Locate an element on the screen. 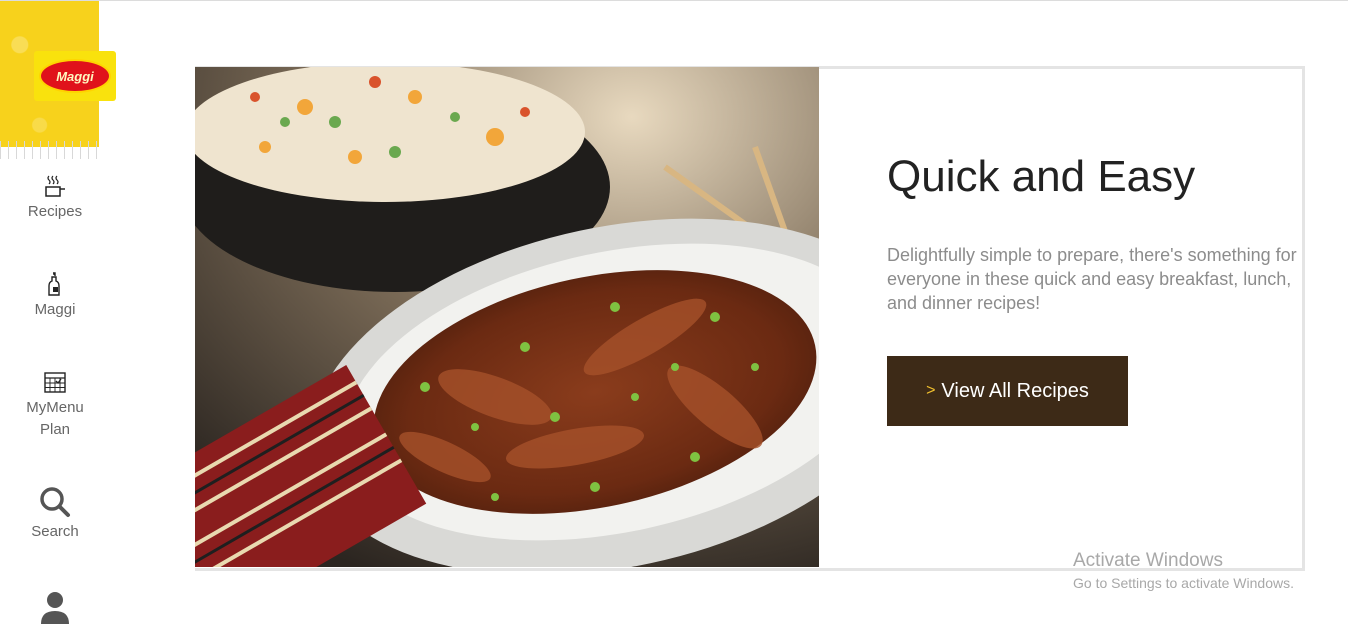 The height and width of the screenshot is (626, 1348). logo-text: Maggi is located at coordinates (75, 76).